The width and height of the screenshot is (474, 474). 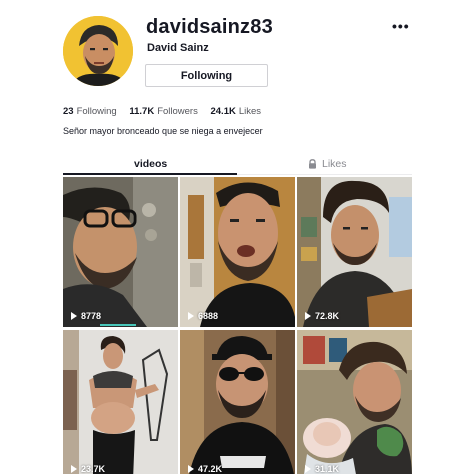 What do you see at coordinates (142, 111) in the screenshot?
I see `followers-count: 11.7K` at bounding box center [142, 111].